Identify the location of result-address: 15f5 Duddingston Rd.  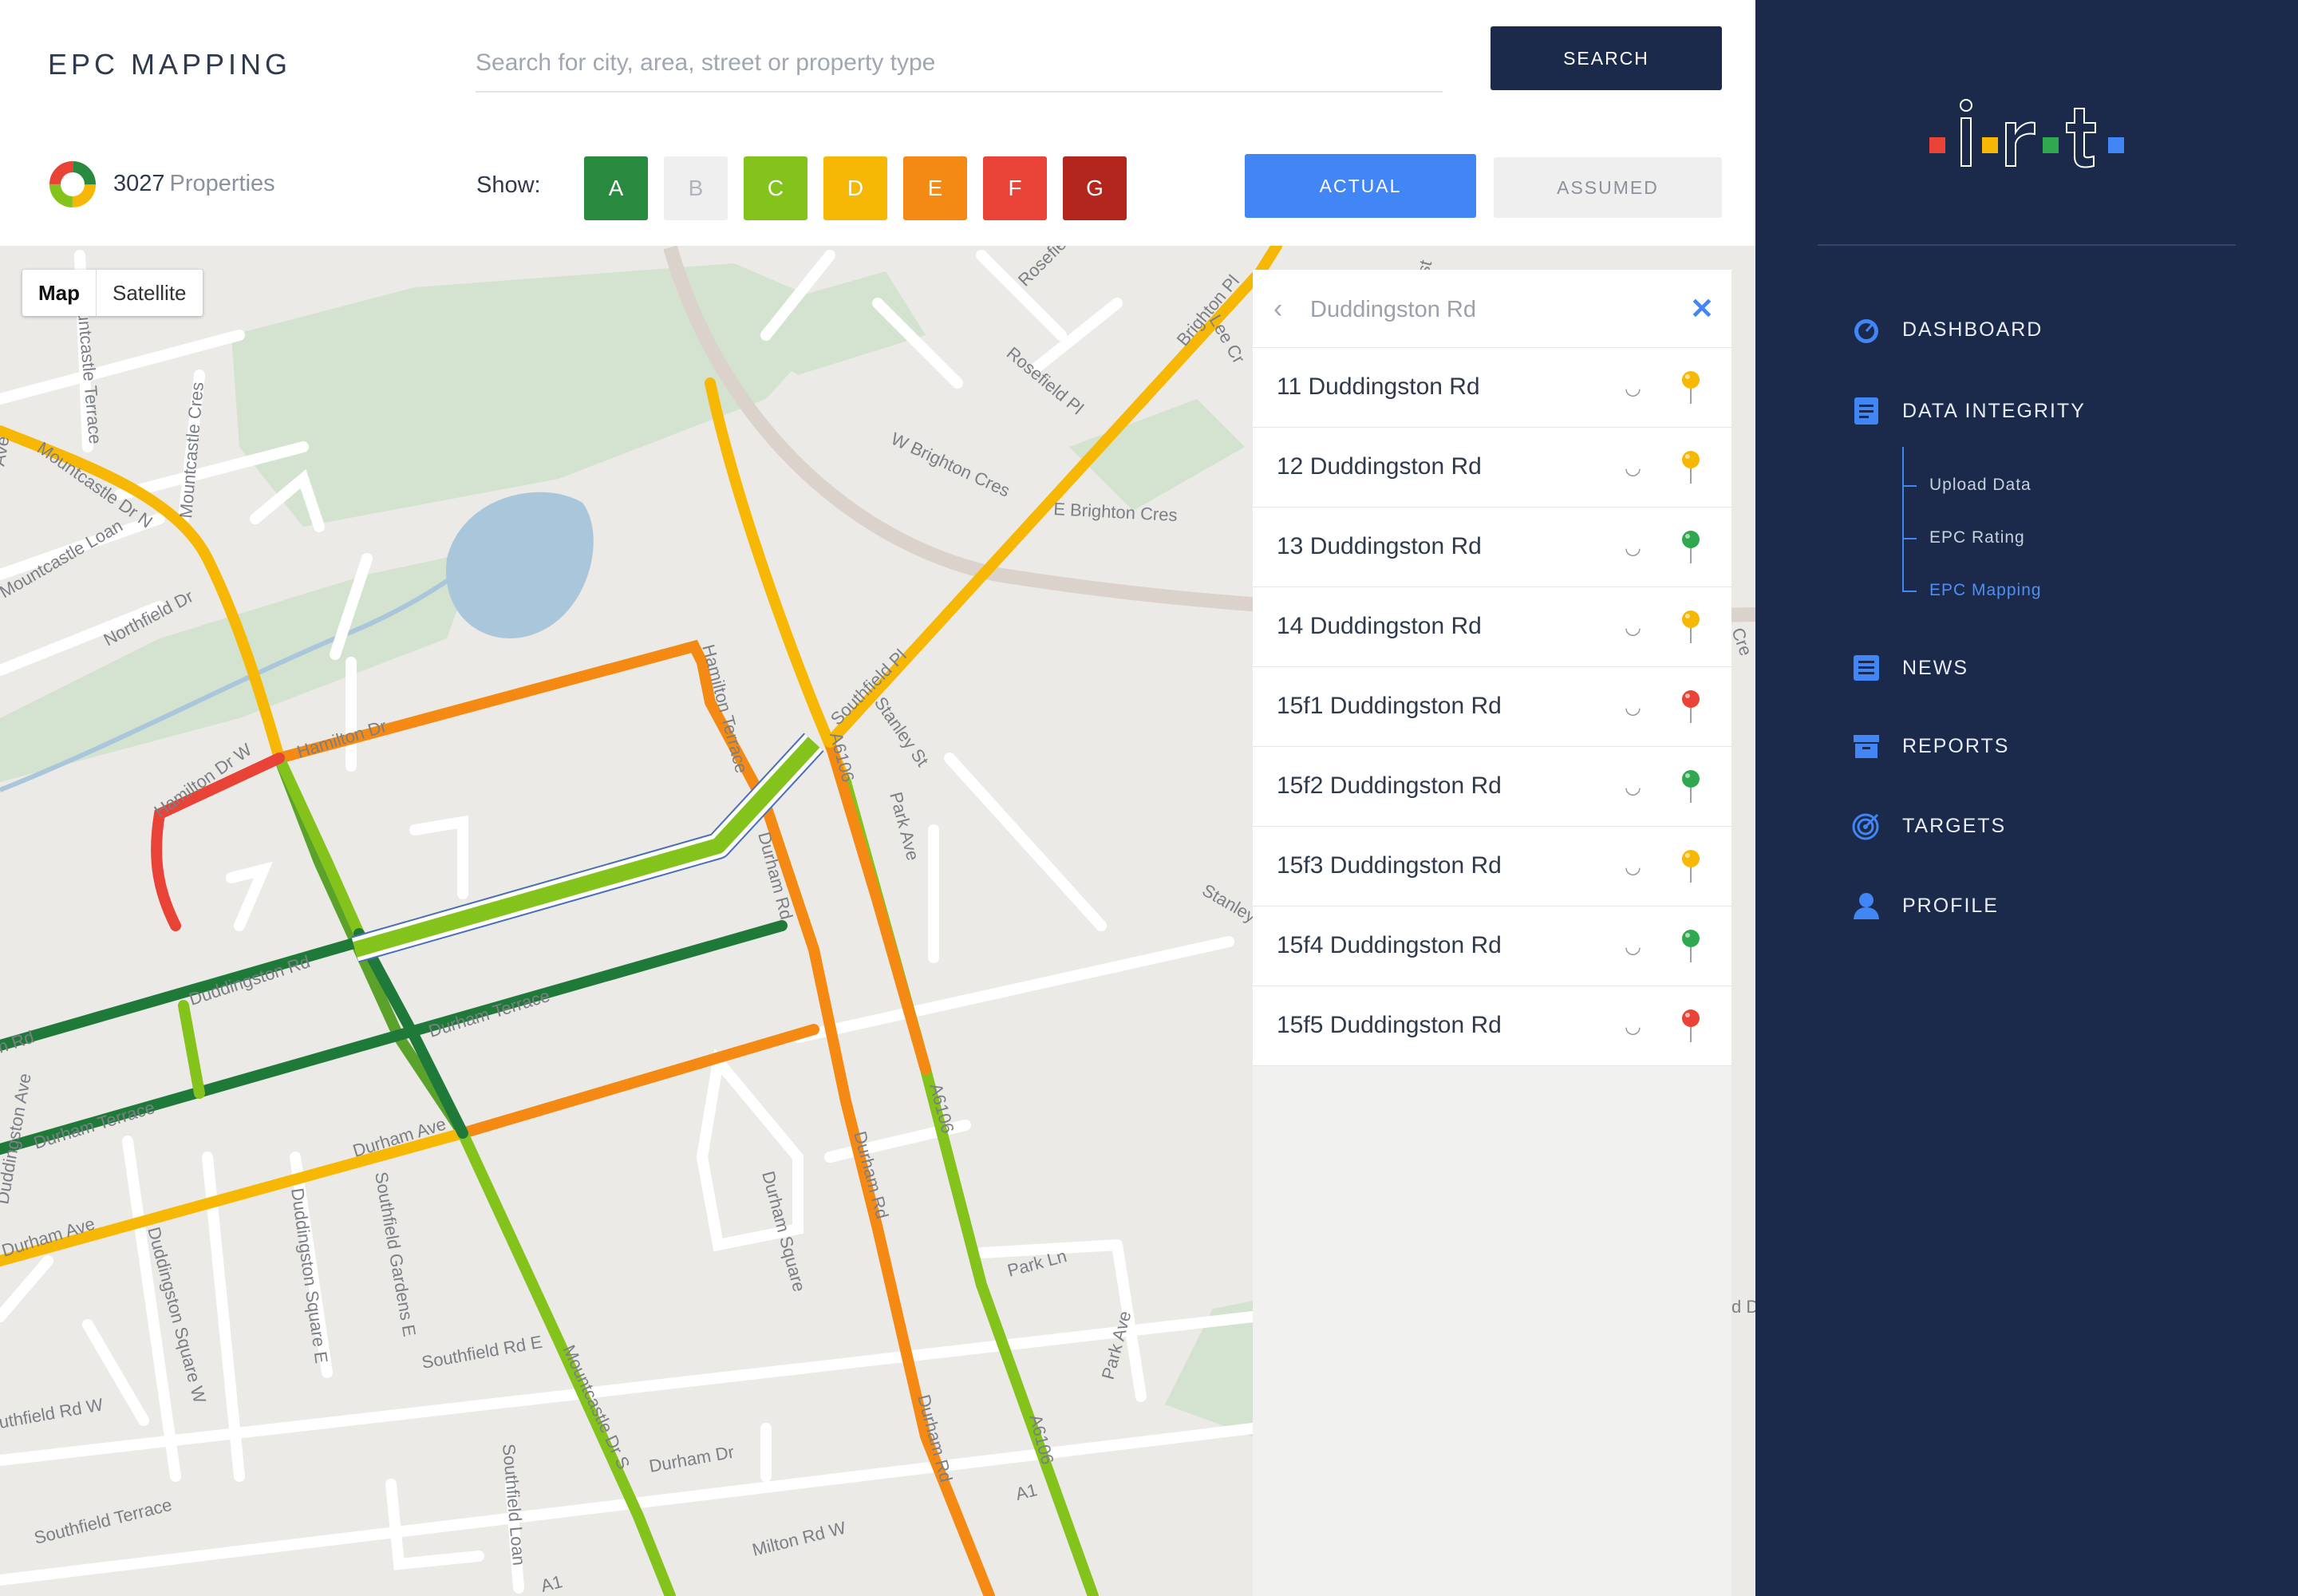
(1390, 1025).